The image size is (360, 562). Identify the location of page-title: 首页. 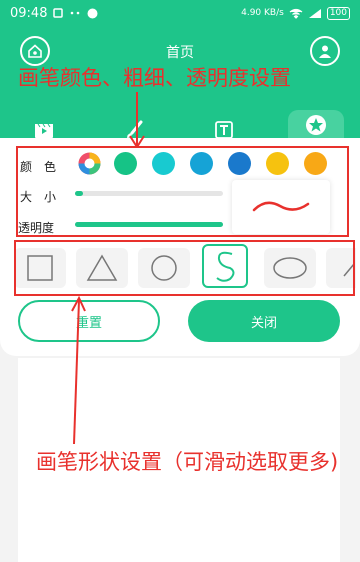
(180, 53).